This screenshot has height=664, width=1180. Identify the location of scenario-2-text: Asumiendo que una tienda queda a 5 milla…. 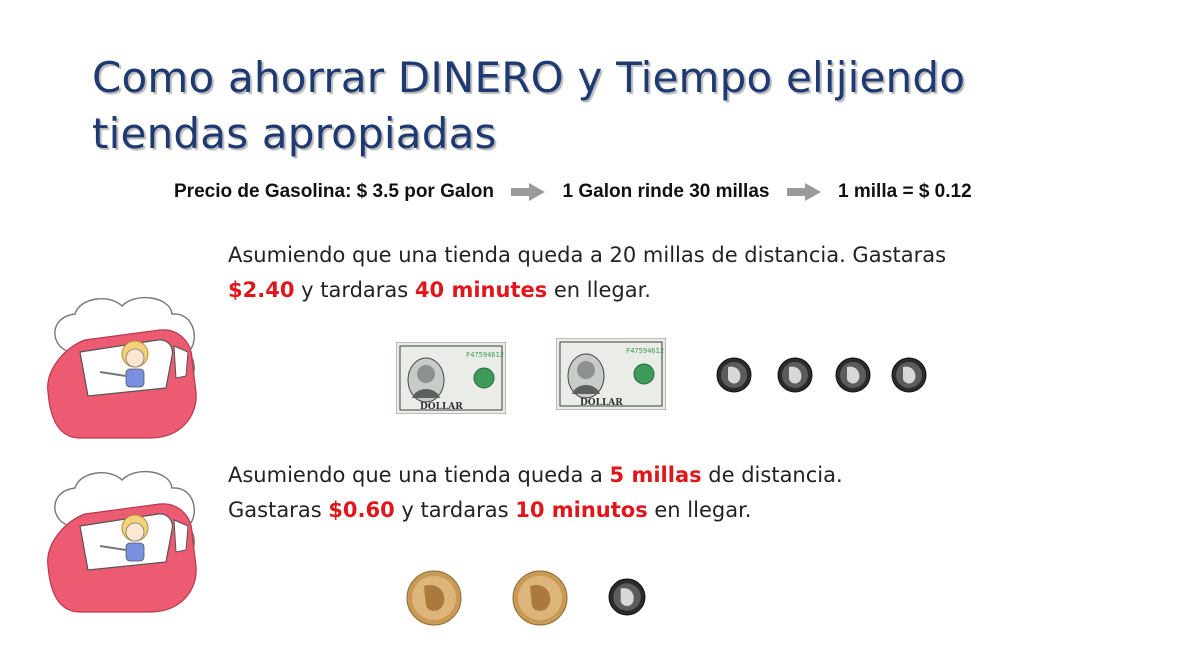
(538, 493).